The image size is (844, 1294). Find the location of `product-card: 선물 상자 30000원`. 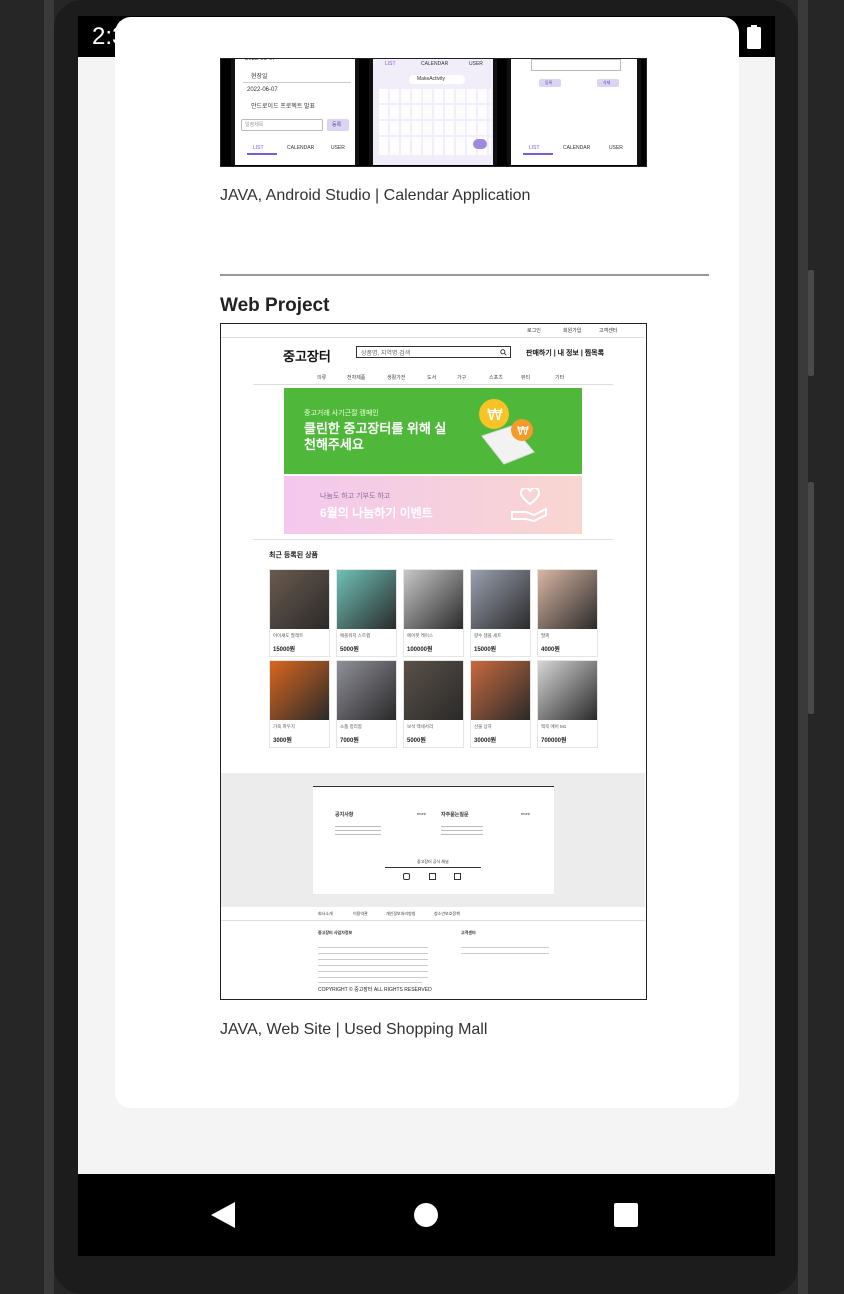

product-card: 선물 상자 30000원 is located at coordinates (500, 704).